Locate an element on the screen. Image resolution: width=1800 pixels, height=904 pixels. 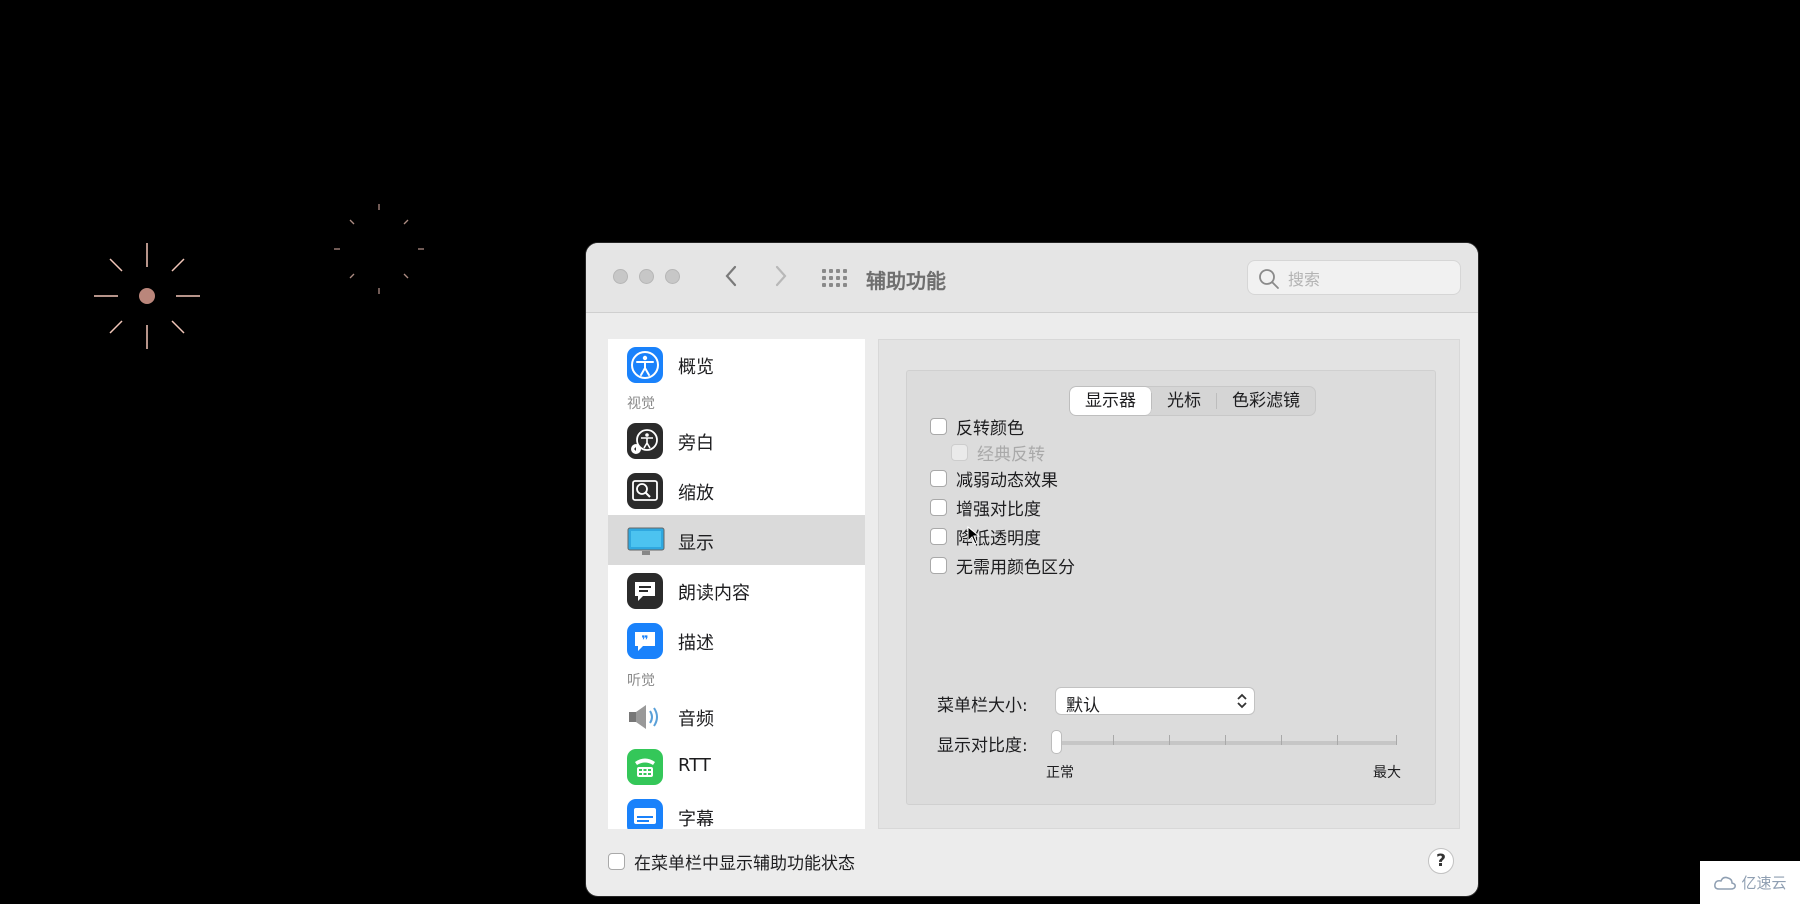
sidebar-item-zoom: 缩放 is located at coordinates (736, 490).